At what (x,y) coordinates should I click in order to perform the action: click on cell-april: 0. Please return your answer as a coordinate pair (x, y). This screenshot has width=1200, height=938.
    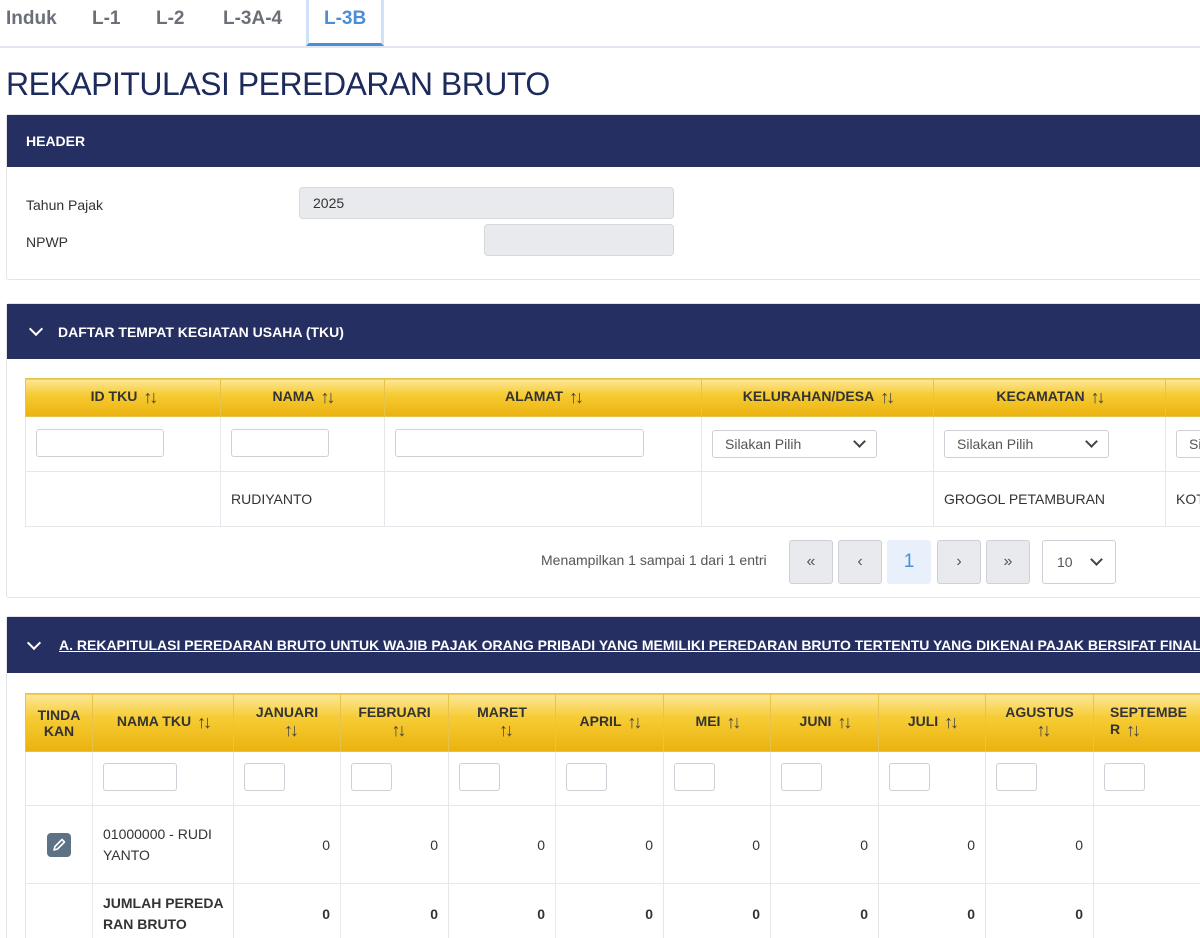
    Looking at the image, I should click on (609, 844).